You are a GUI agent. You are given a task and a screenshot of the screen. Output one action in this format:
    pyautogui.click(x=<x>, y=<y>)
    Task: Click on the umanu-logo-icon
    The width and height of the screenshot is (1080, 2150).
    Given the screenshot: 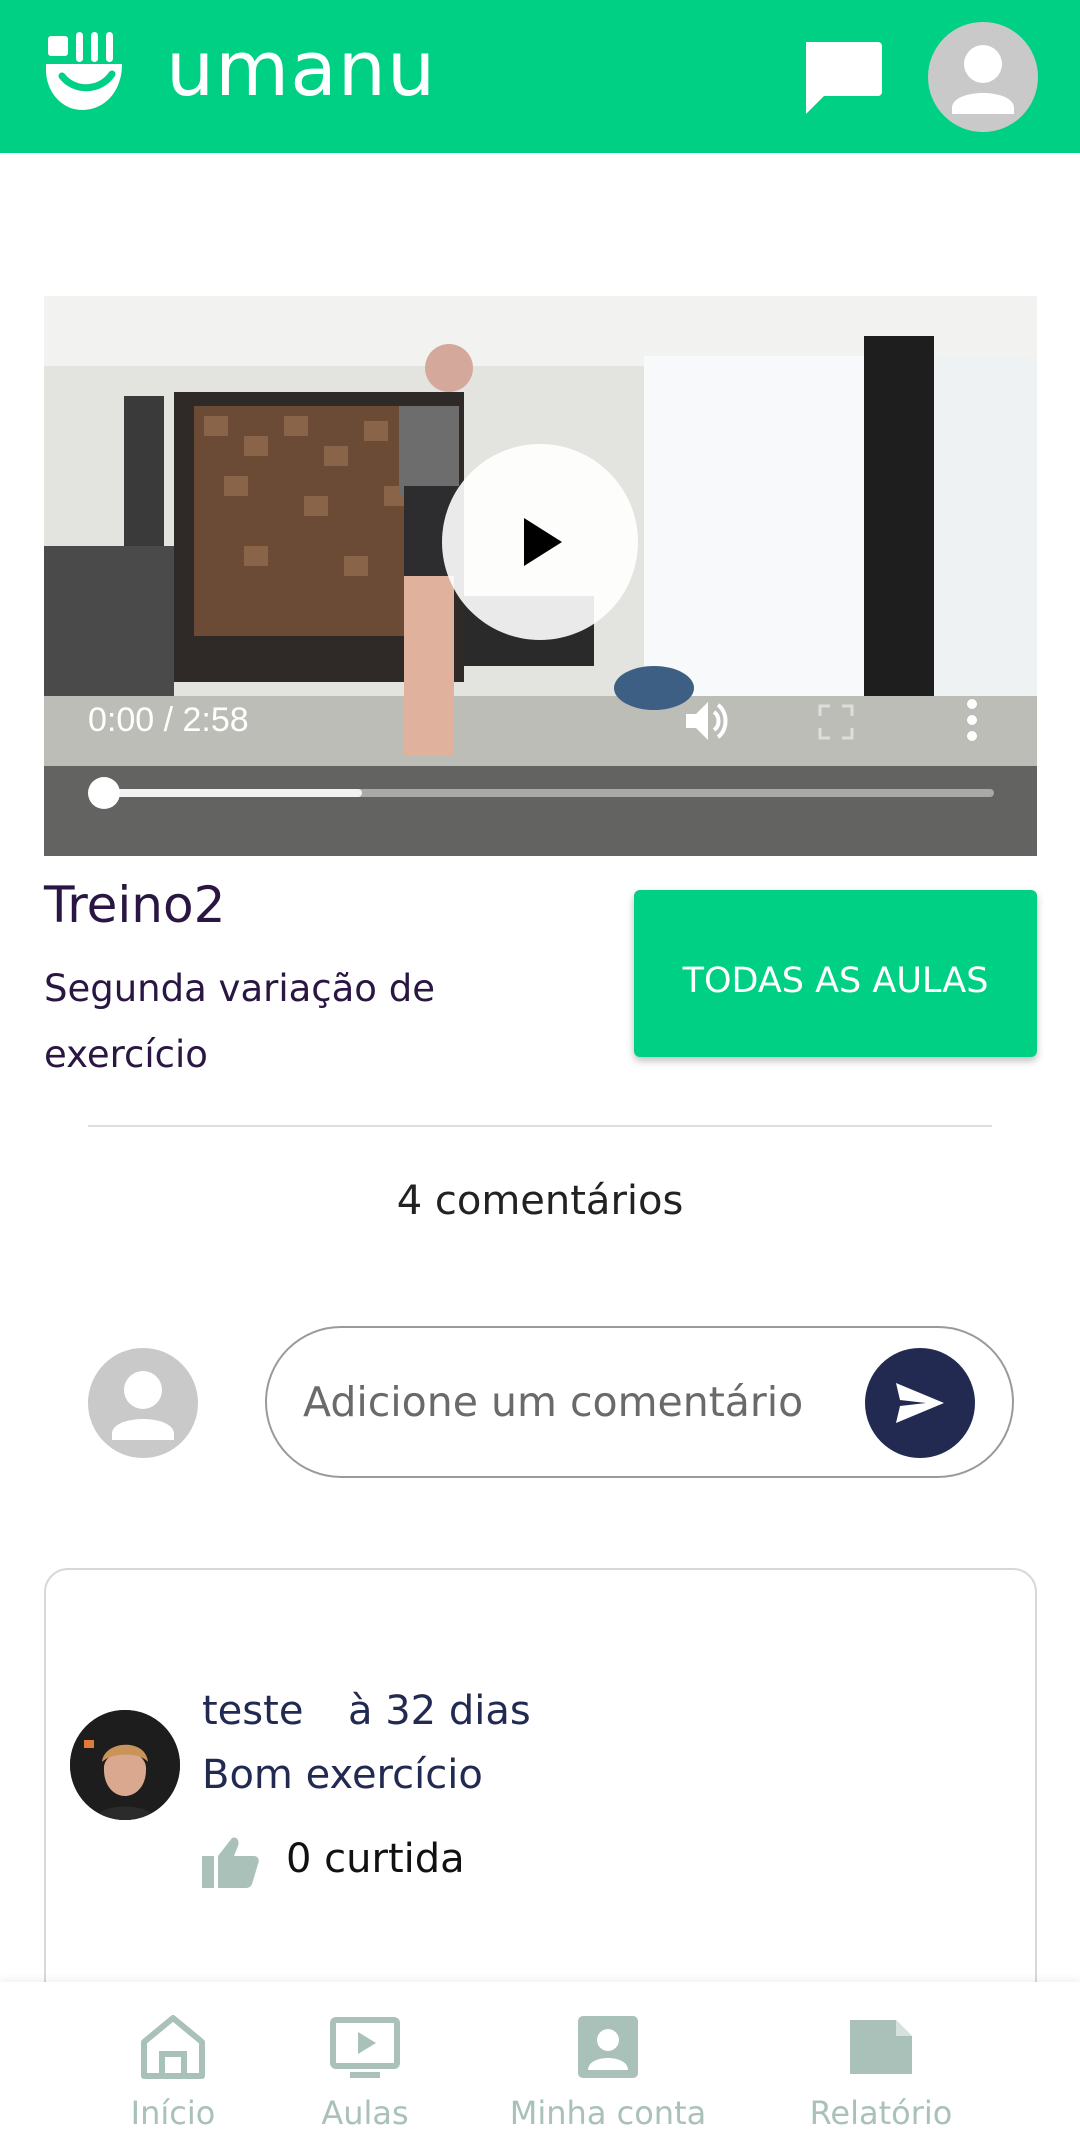 What is the action you would take?
    pyautogui.click(x=85, y=71)
    